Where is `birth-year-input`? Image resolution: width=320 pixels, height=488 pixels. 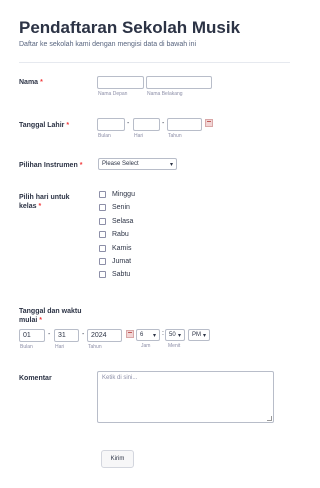
birth-year-input is located at coordinates (184, 124).